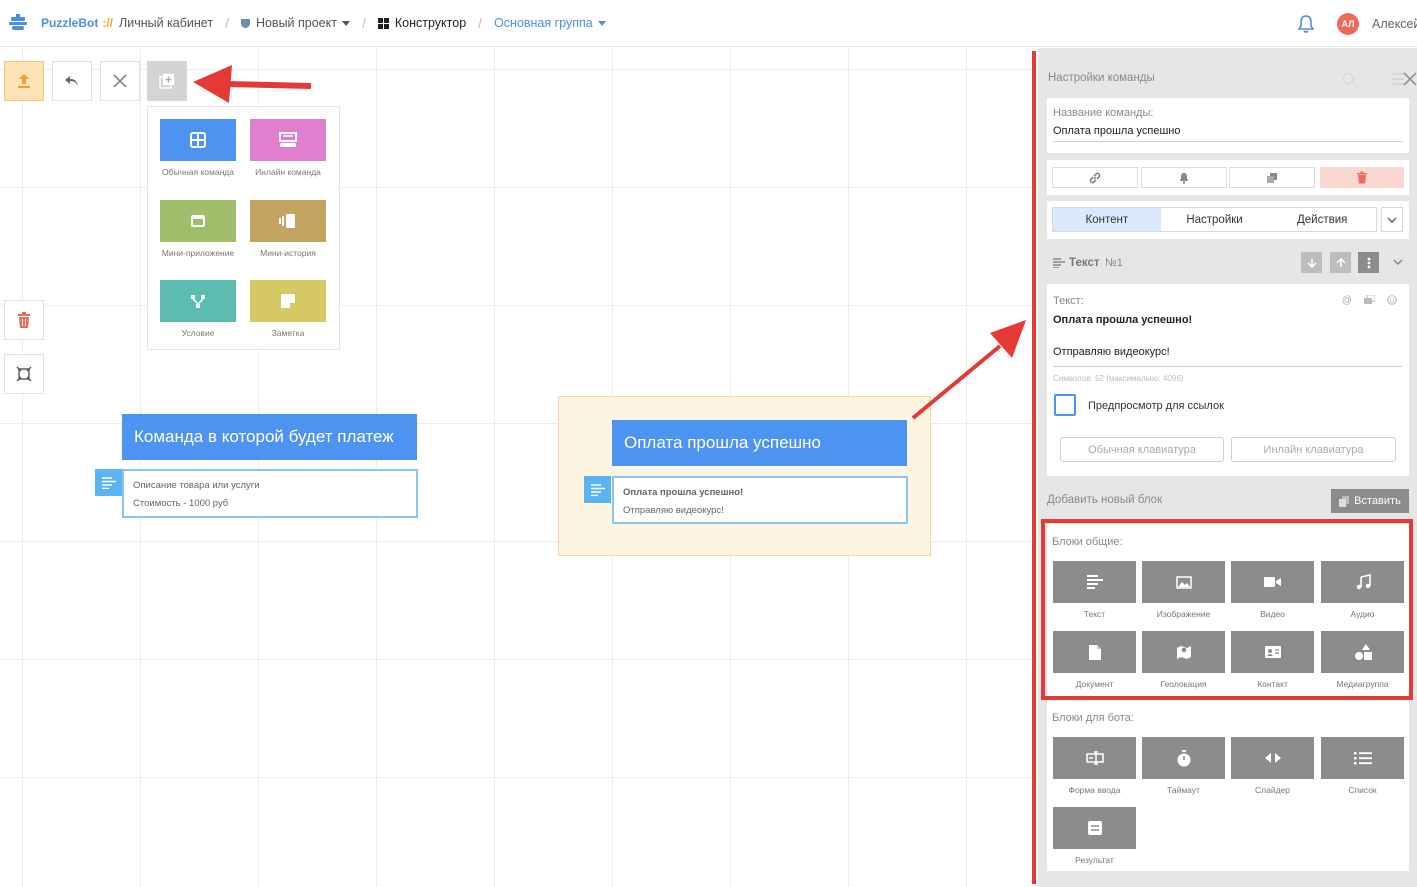 This screenshot has width=1417, height=887. I want to click on command-node-title: Команда в которой будет платеж, so click(269, 437).